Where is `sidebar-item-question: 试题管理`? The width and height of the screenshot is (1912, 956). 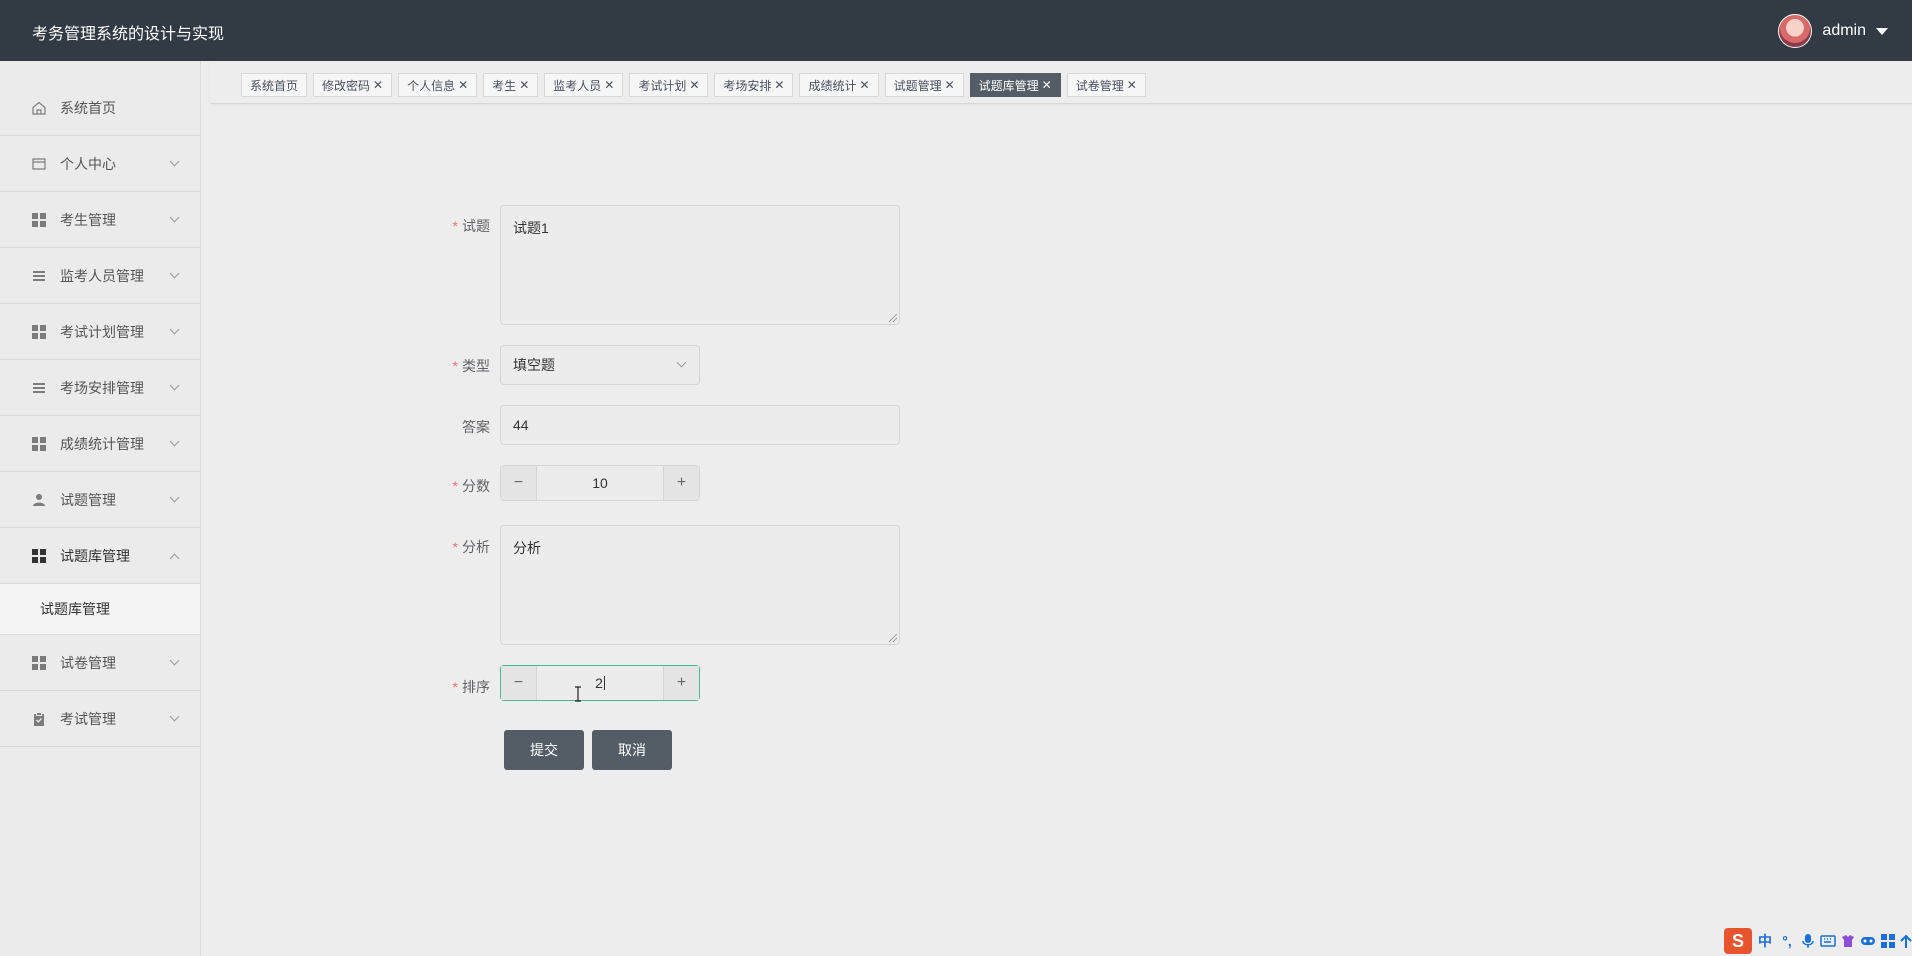 sidebar-item-question: 试题管理 is located at coordinates (100, 500).